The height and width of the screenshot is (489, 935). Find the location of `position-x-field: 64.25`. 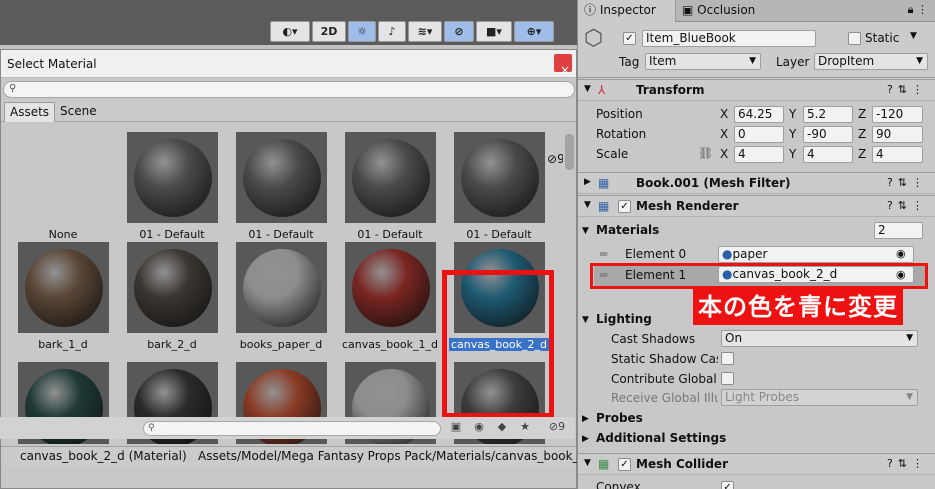

position-x-field: 64.25 is located at coordinates (759, 114).